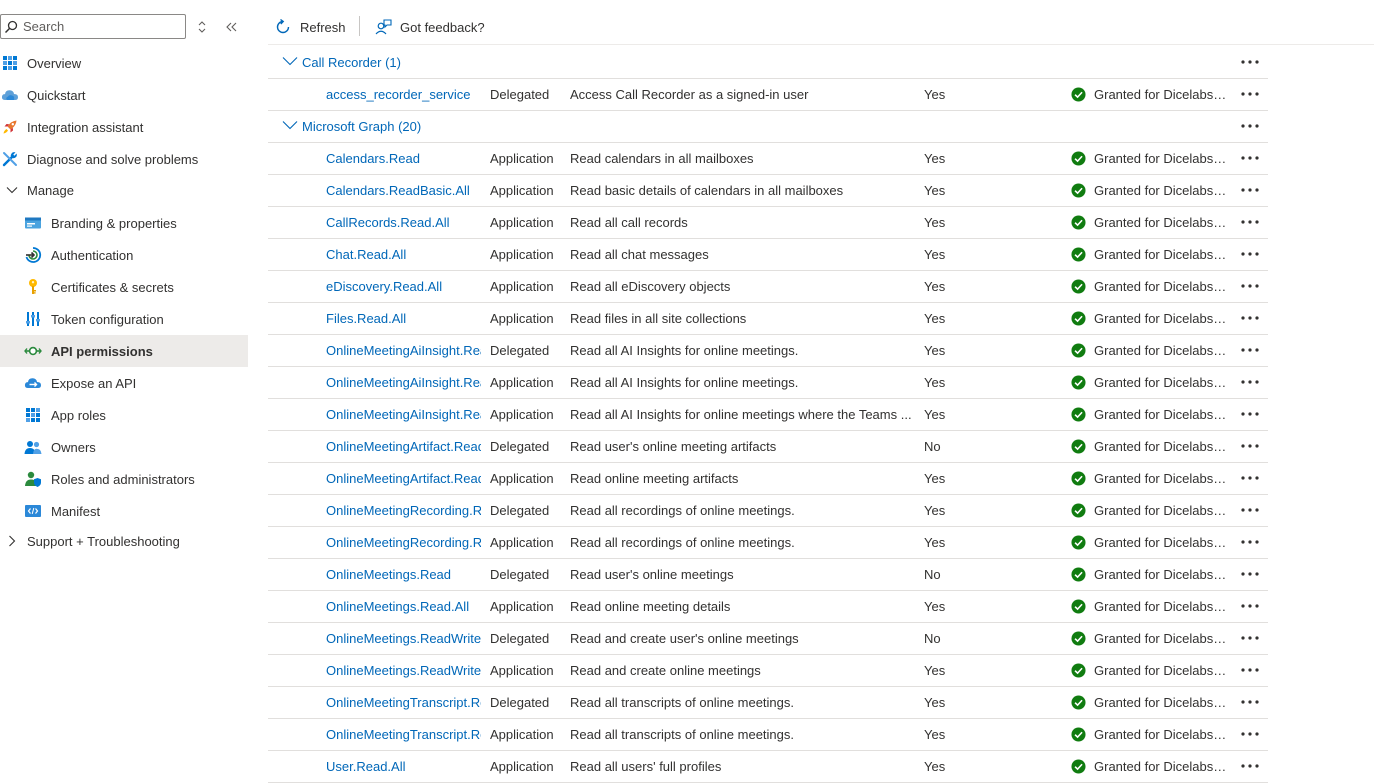  Describe the element at coordinates (442, 27) in the screenshot. I see `feedback-label: Got feedback?` at that location.